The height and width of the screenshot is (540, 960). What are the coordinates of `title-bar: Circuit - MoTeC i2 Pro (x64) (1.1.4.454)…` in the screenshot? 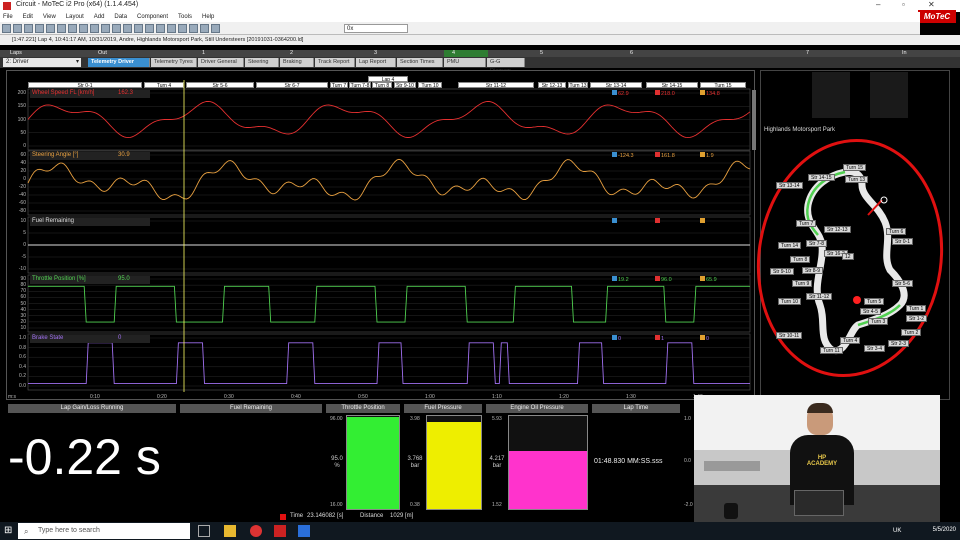 It's located at (480, 6).